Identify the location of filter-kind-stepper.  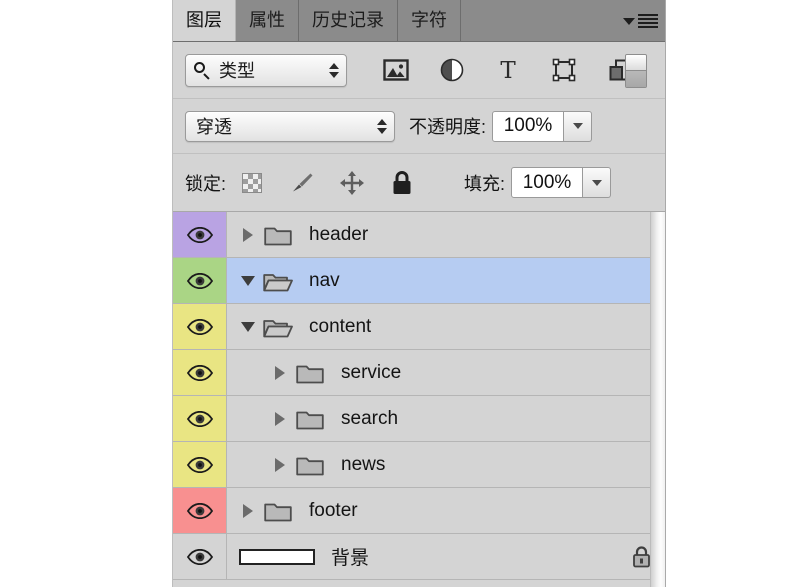
(334, 70).